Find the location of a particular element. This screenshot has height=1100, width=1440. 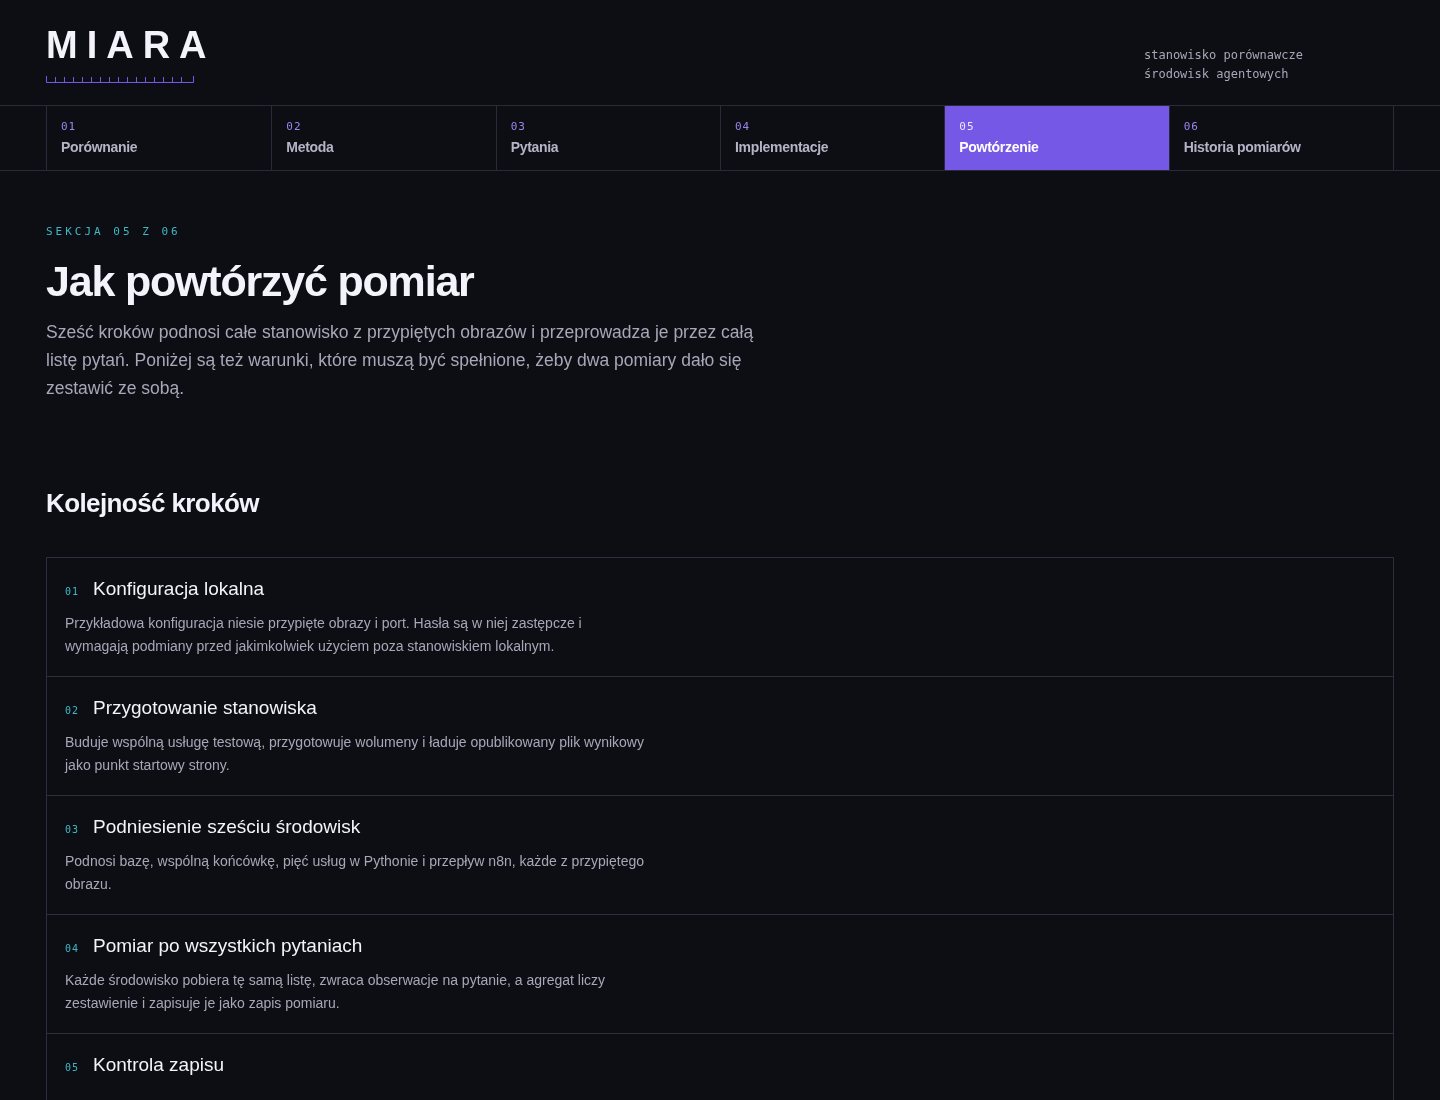

step-description: Przykładowa konfiguracja niesie przypięte obrazy i port. Hasła są w niej zastępcze i wymagają podmiany przed jakimkolwiek użyciem poza stanowiskiem lokalnym. is located at coordinates (324, 635).